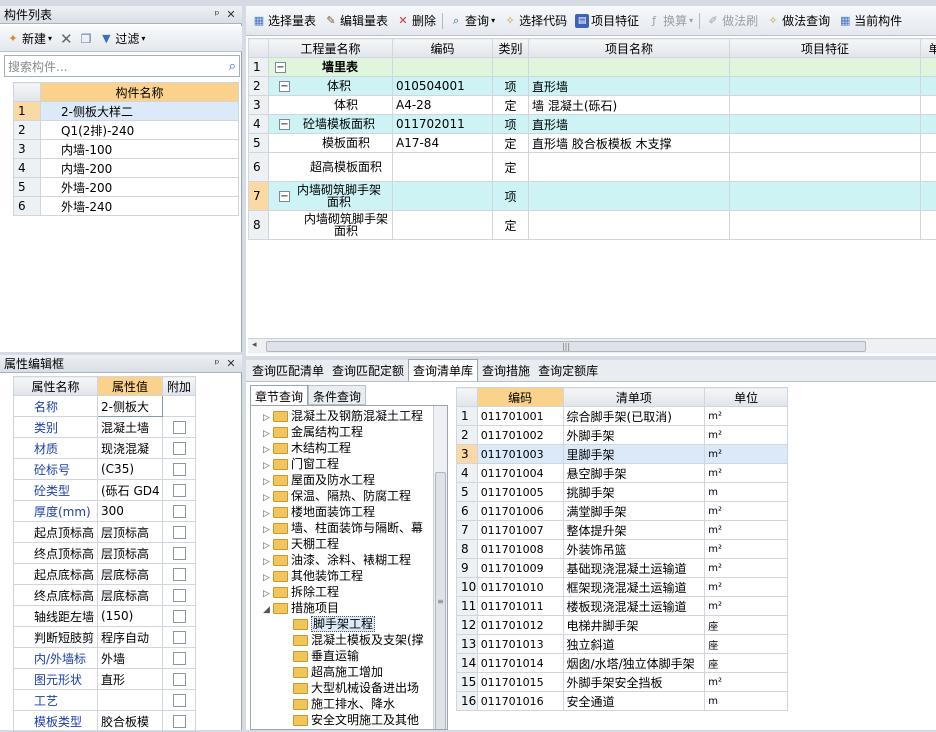  I want to click on property-value: 层底标高, so click(130, 574).